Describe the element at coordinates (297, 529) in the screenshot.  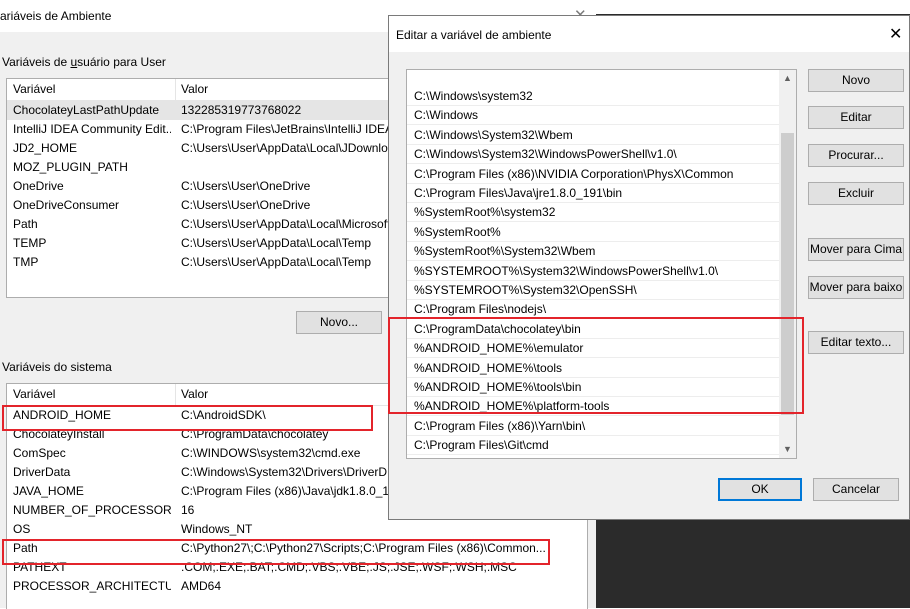
I see `table-row: OS Windows_NT` at that location.